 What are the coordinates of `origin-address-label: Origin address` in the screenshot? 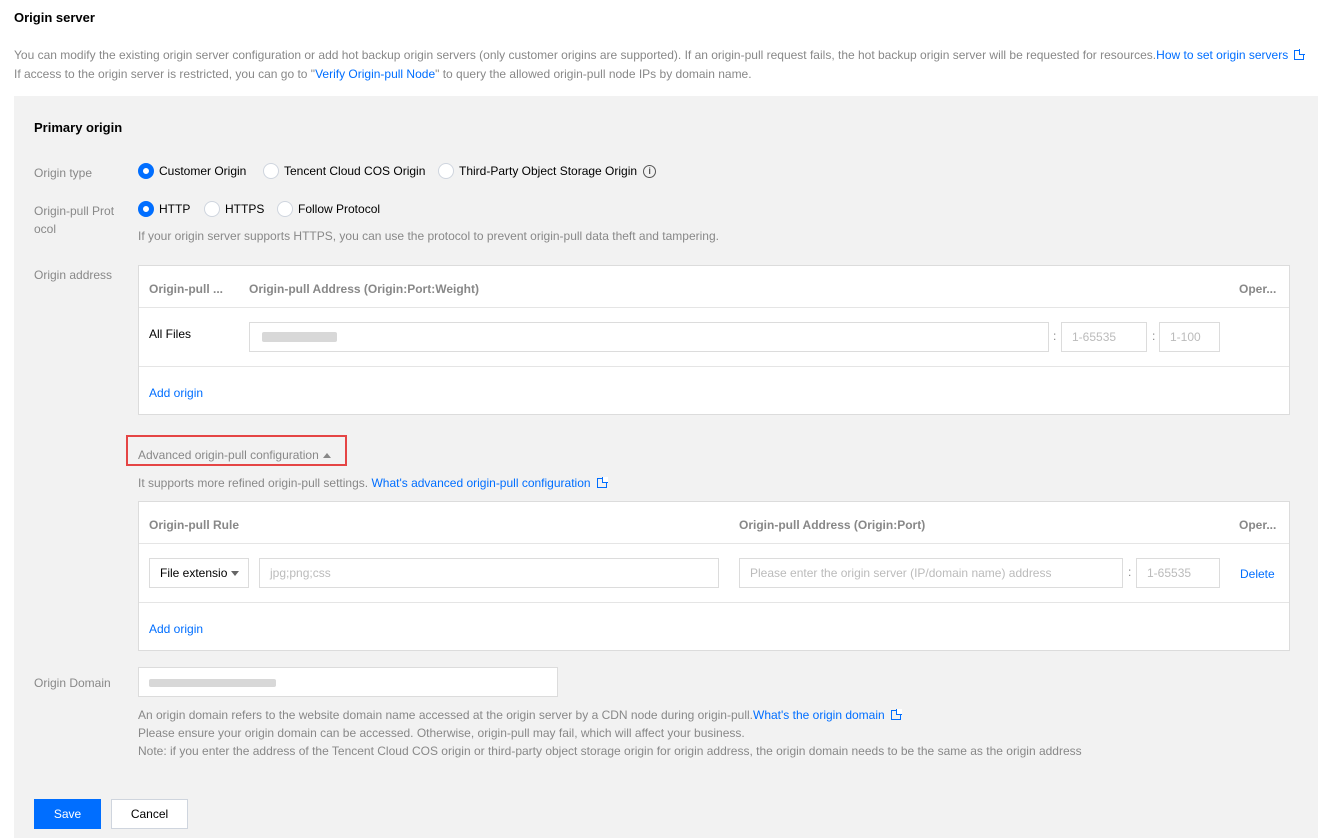 It's located at (73, 275).